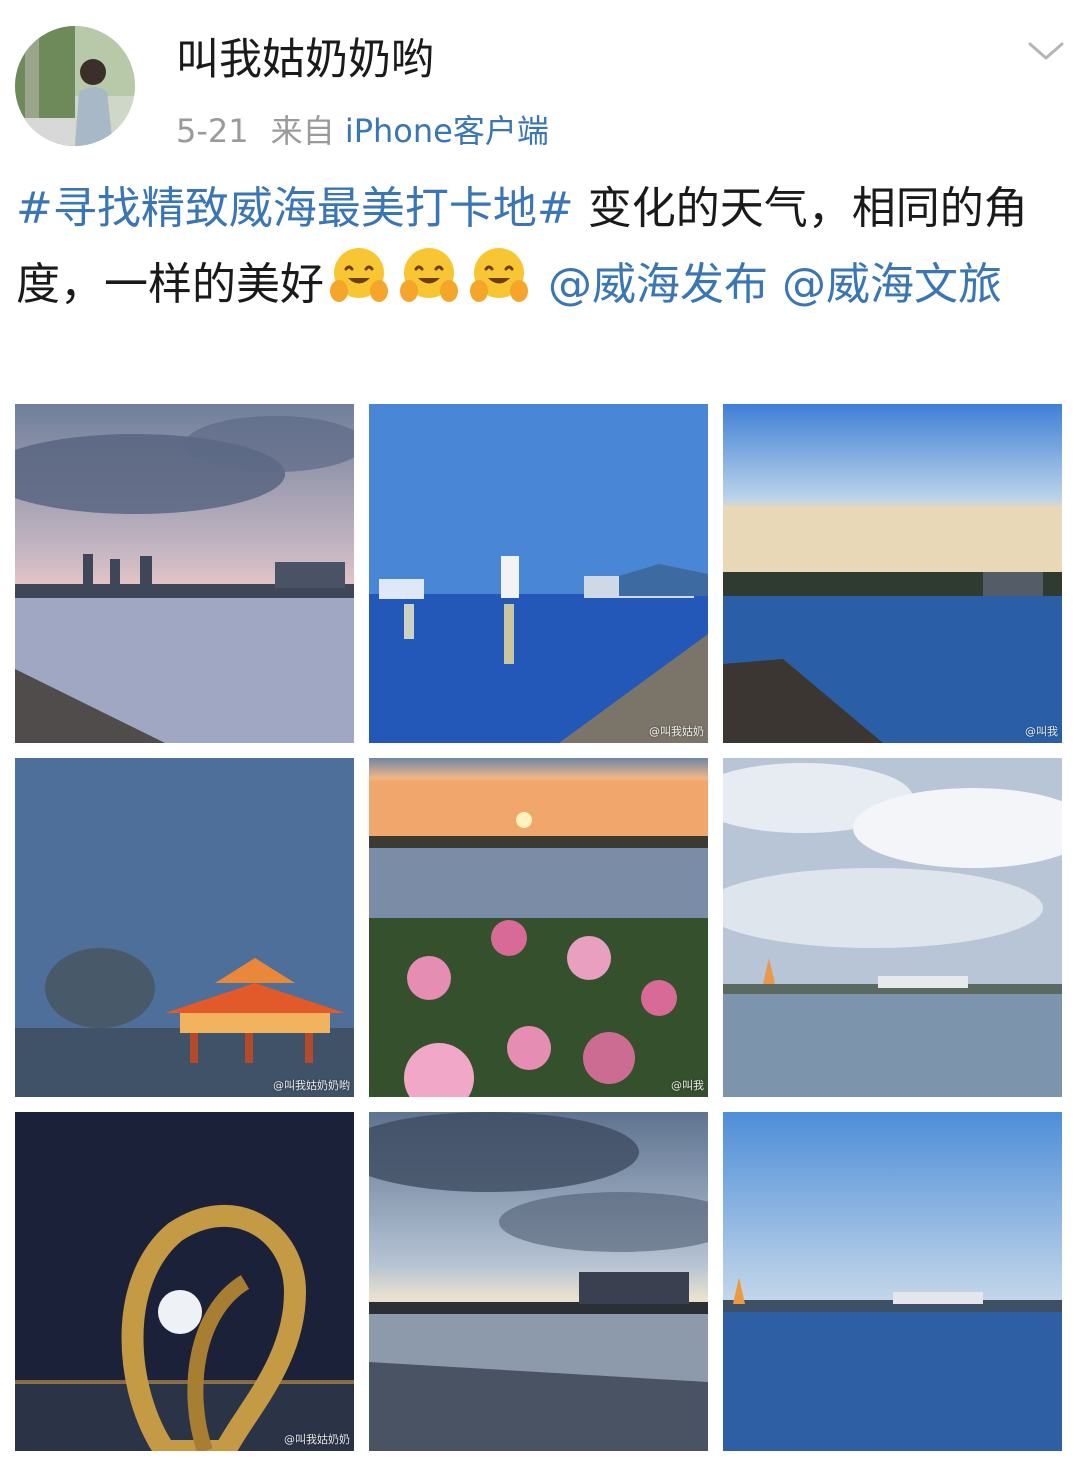 This screenshot has height=1469, width=1077. What do you see at coordinates (302, 131) in the screenshot?
I see `source-label: 来自` at bounding box center [302, 131].